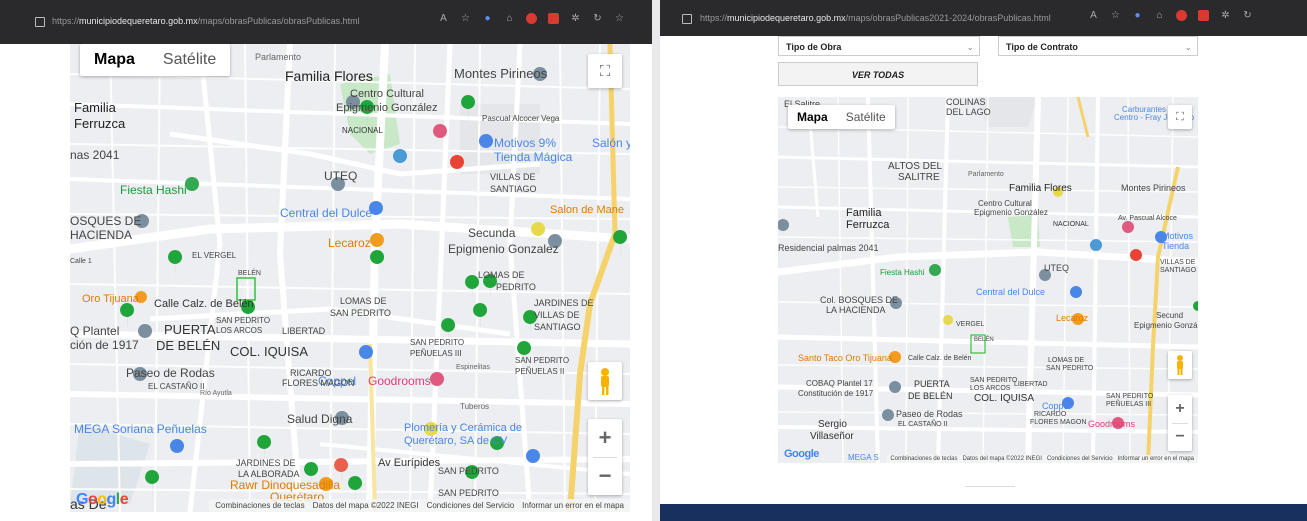 This screenshot has width=1307, height=521. I want to click on left-extension-icons: A ☆ ● ⌂ ✲ ↻ ☆, so click(531, 18).